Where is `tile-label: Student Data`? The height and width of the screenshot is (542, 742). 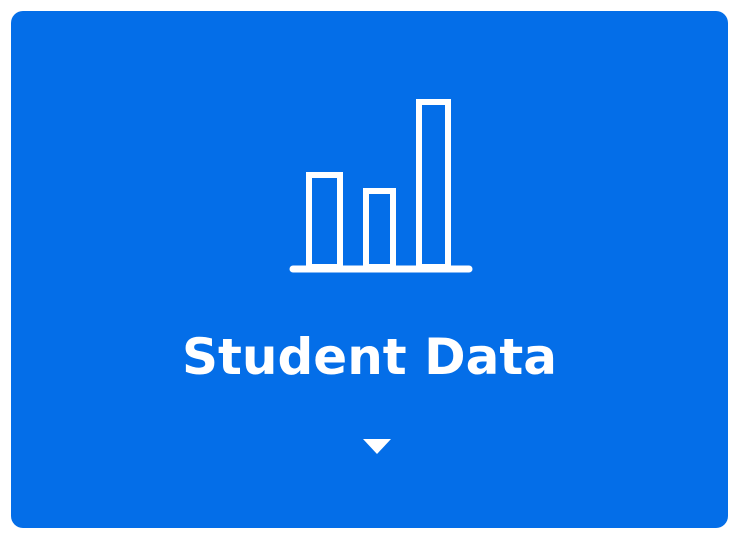 tile-label: Student Data is located at coordinates (369, 357).